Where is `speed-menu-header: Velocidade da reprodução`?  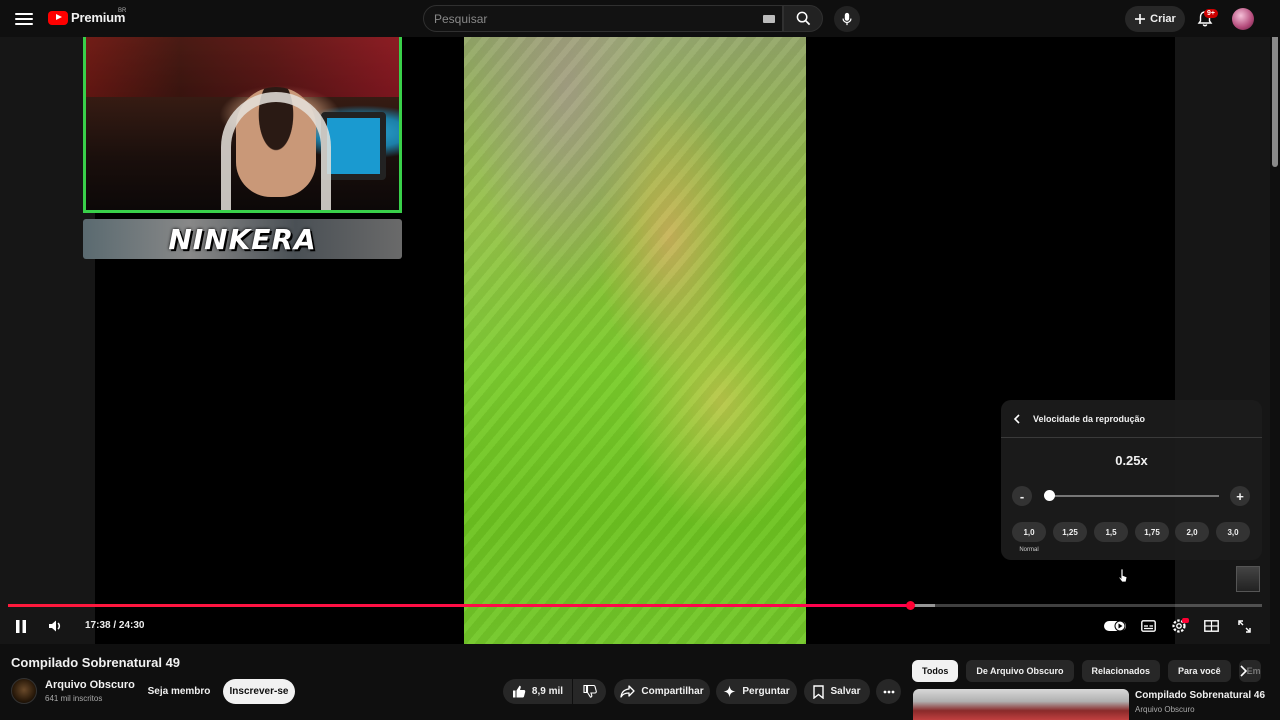 speed-menu-header: Velocidade da reprodução is located at coordinates (1131, 419).